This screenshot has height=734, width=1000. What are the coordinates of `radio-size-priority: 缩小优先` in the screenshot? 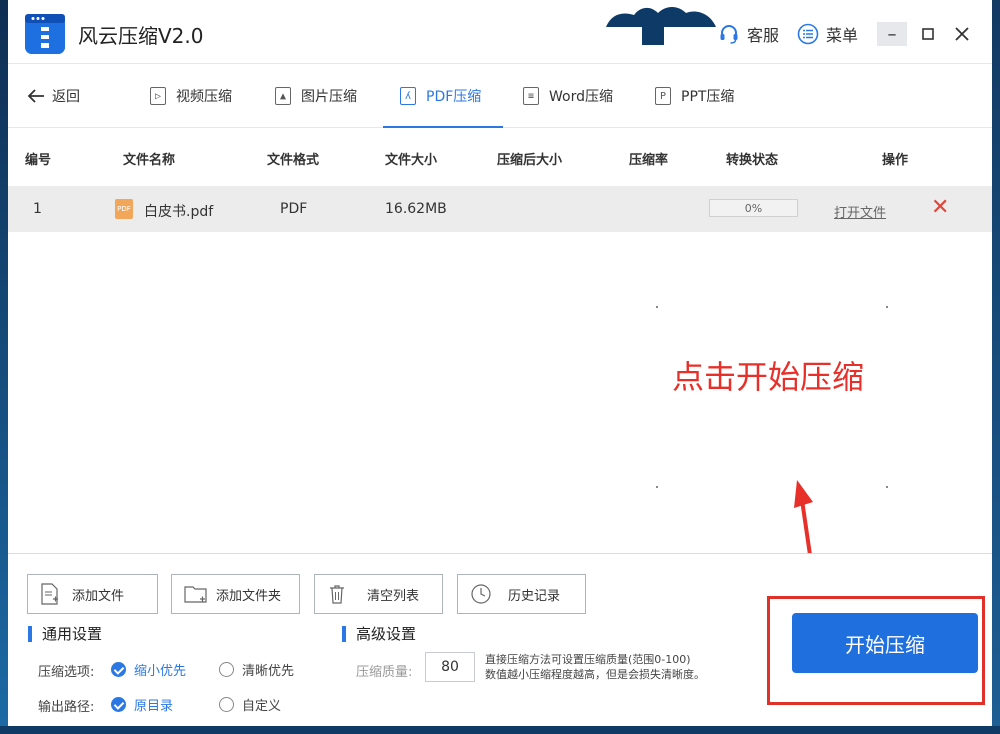 It's located at (148, 669).